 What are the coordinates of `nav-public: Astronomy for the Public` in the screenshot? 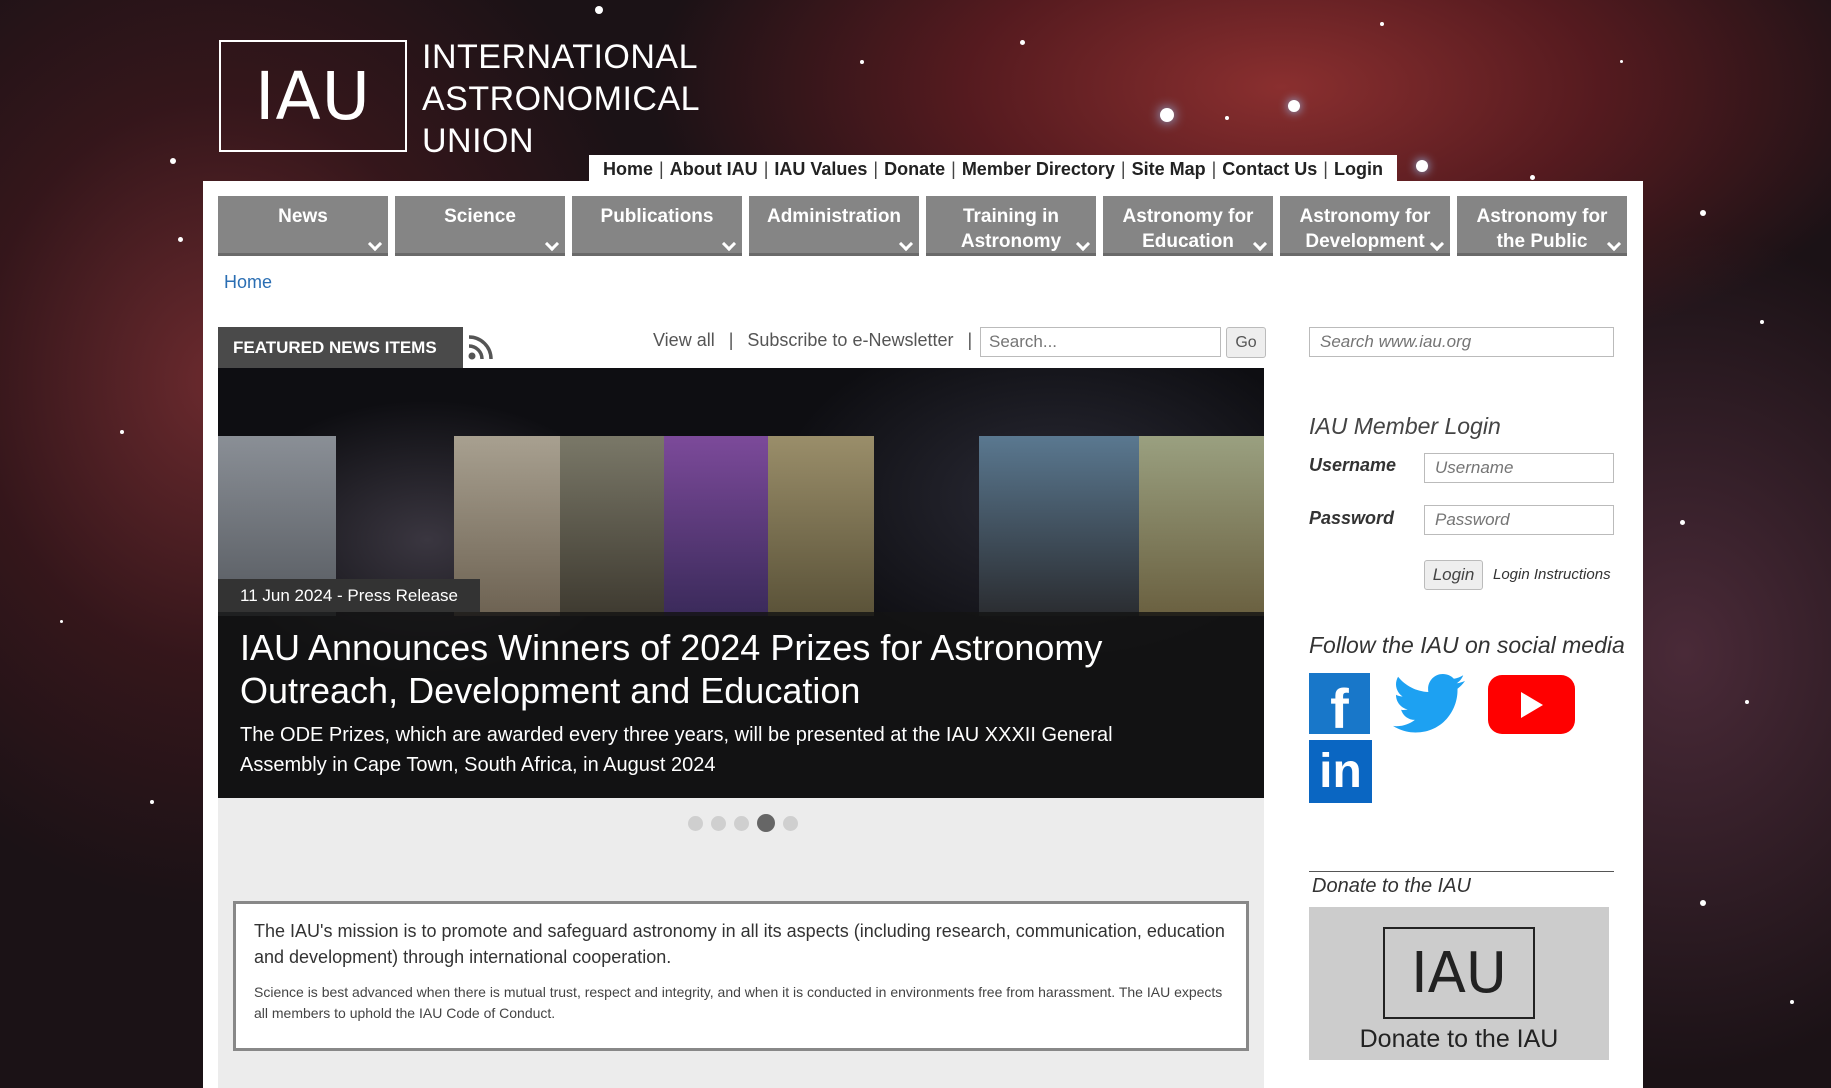 It's located at (1542, 226).